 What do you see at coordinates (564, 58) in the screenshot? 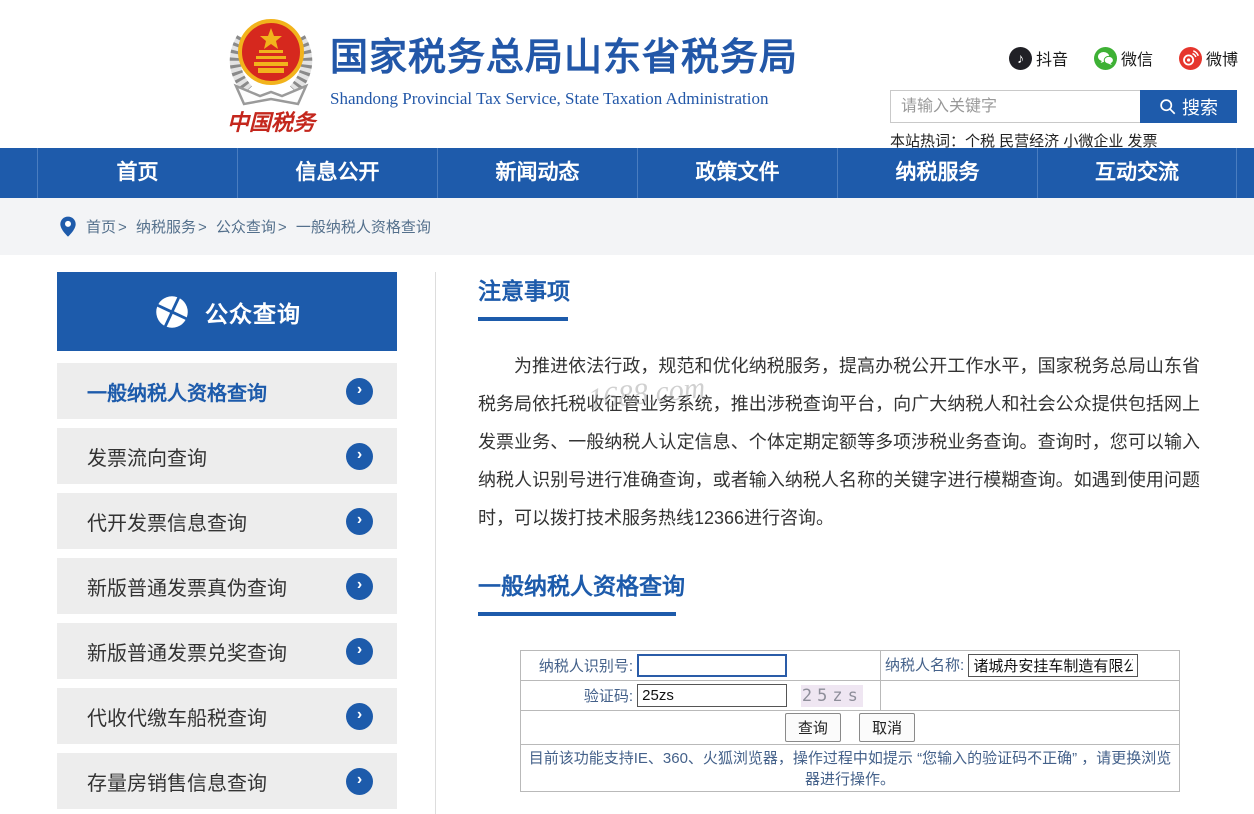
I see `site-title: 国家税务总局山东省税务局` at bounding box center [564, 58].